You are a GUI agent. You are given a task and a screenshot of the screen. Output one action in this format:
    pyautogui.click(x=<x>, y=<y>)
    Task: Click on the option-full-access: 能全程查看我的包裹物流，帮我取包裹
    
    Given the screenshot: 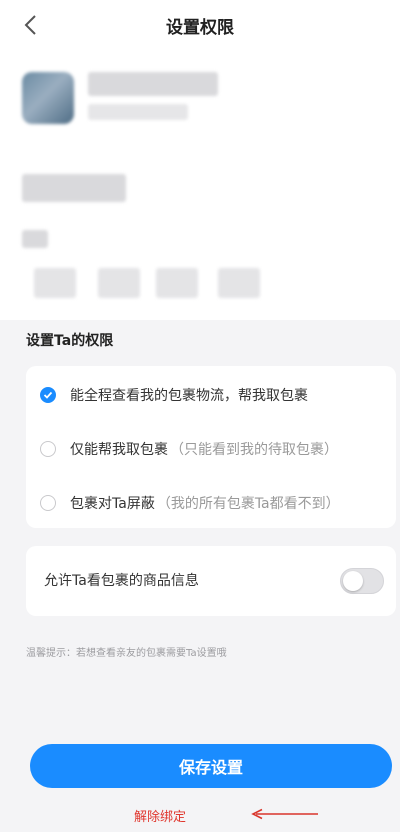 What is the action you would take?
    pyautogui.click(x=174, y=395)
    